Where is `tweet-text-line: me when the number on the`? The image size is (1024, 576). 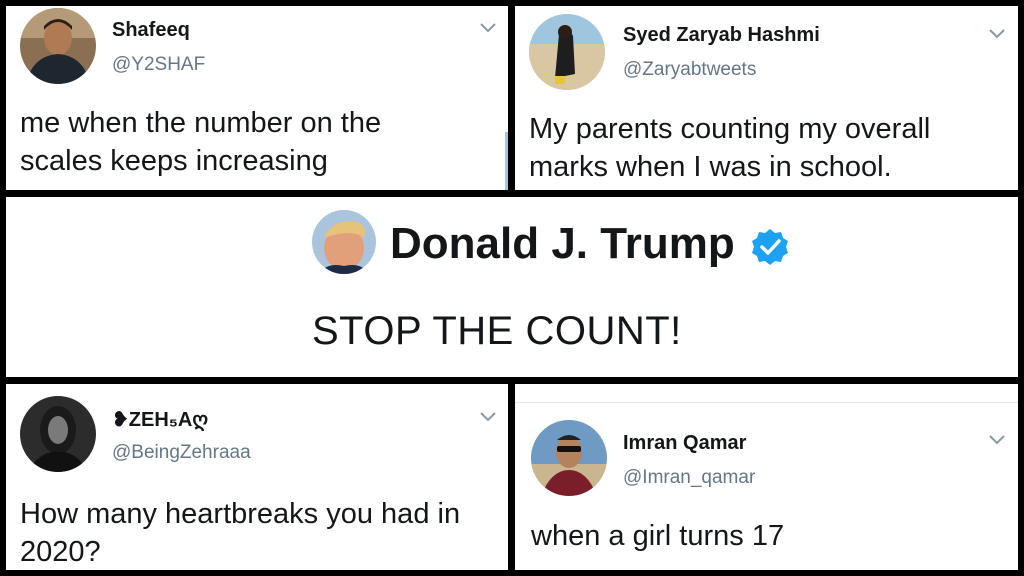
tweet-text-line: me when the number on the is located at coordinates (201, 123).